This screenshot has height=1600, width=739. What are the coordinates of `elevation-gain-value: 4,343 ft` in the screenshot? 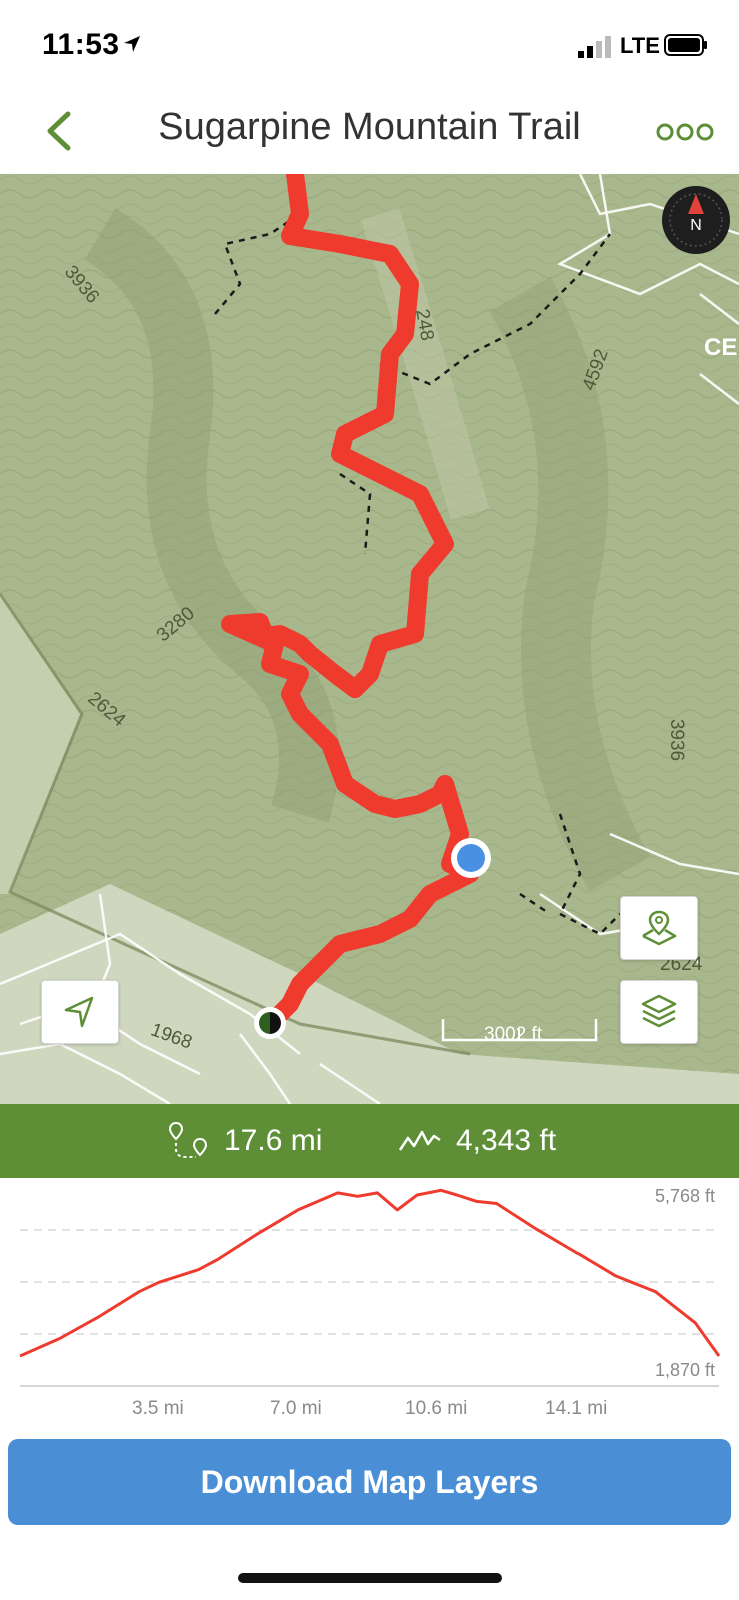 It's located at (506, 1140).